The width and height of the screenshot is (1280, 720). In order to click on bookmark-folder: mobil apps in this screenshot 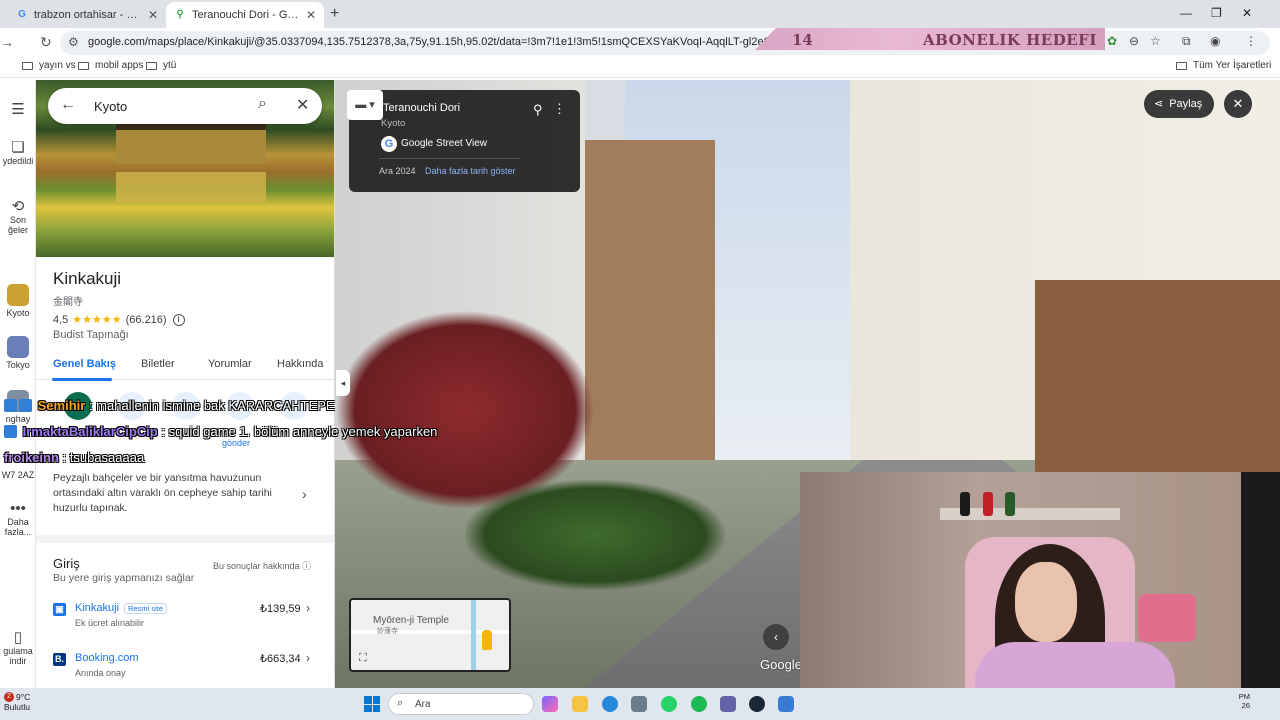, I will do `click(110, 65)`.